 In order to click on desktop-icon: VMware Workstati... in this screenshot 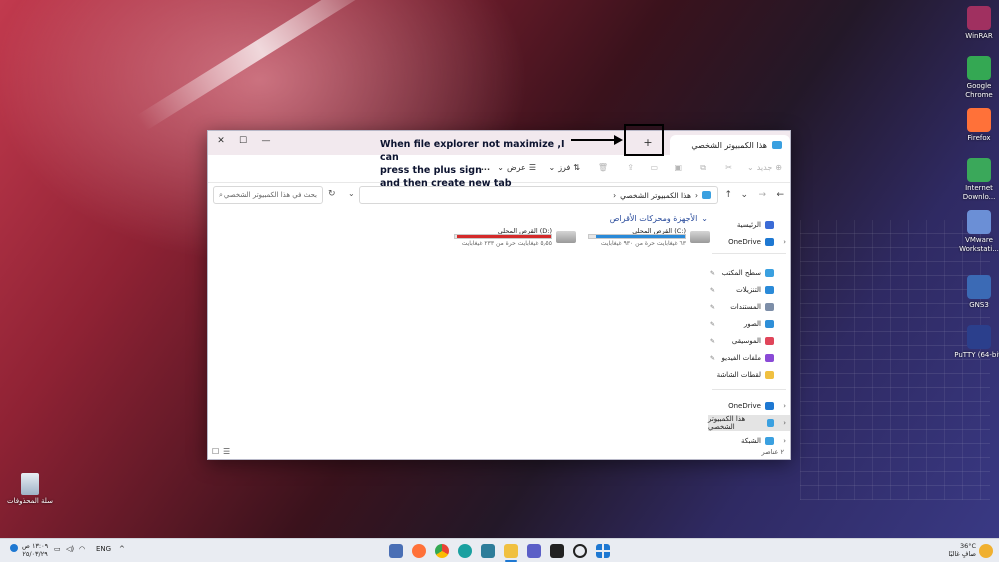, I will do `click(976, 232)`.